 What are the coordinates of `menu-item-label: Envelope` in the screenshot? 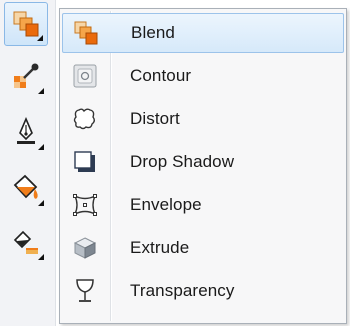 It's located at (166, 204).